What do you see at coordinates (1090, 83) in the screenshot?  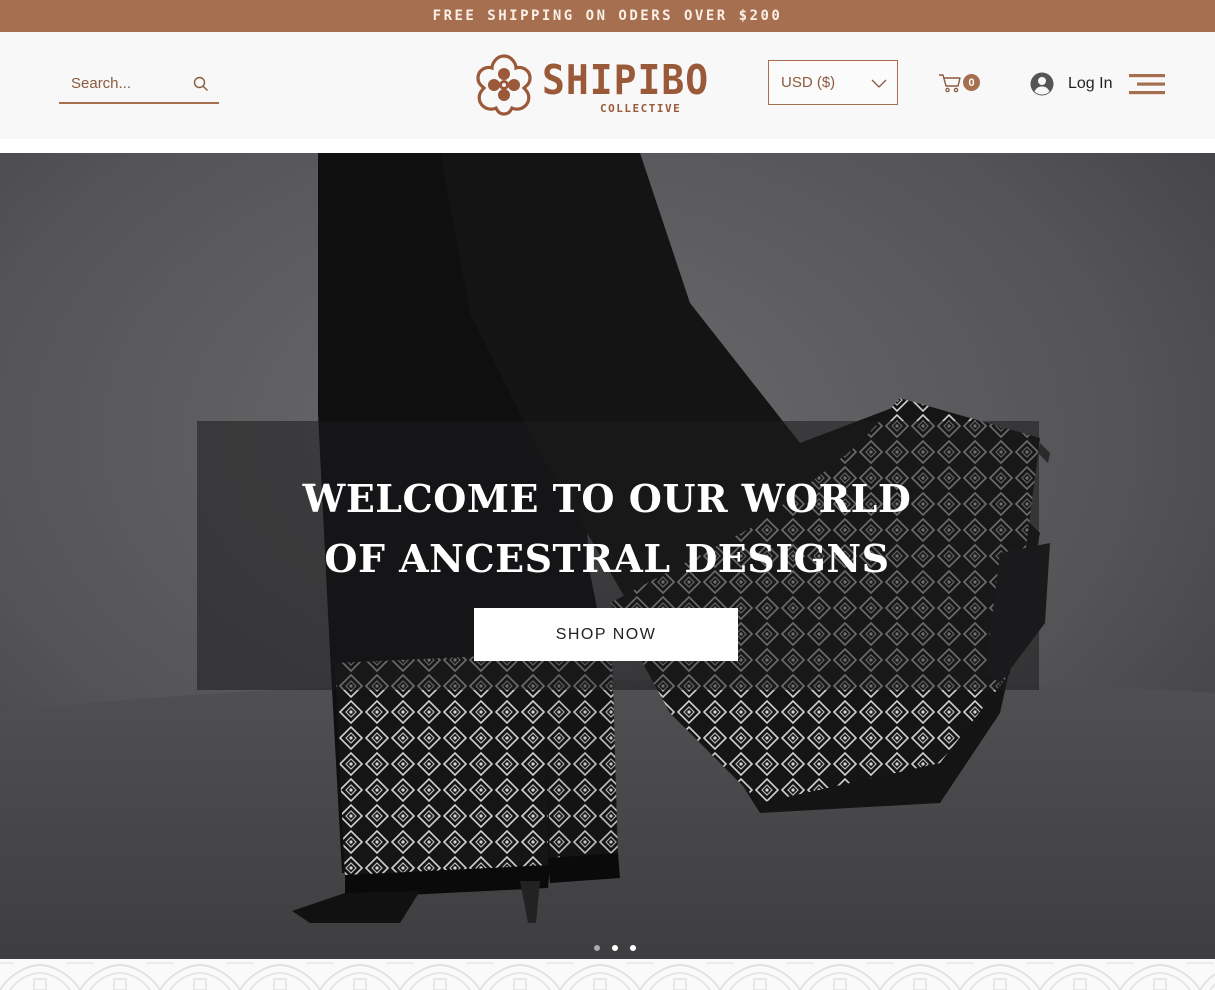 I see `login-label: Log In` at bounding box center [1090, 83].